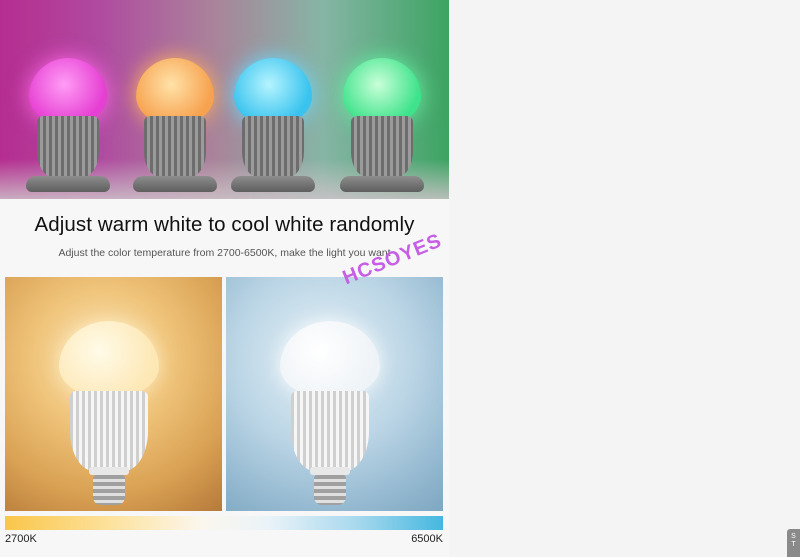 This screenshot has height=557, width=800. Describe the element at coordinates (427, 539) in the screenshot. I see `temperature-max-label: 6500K` at that location.